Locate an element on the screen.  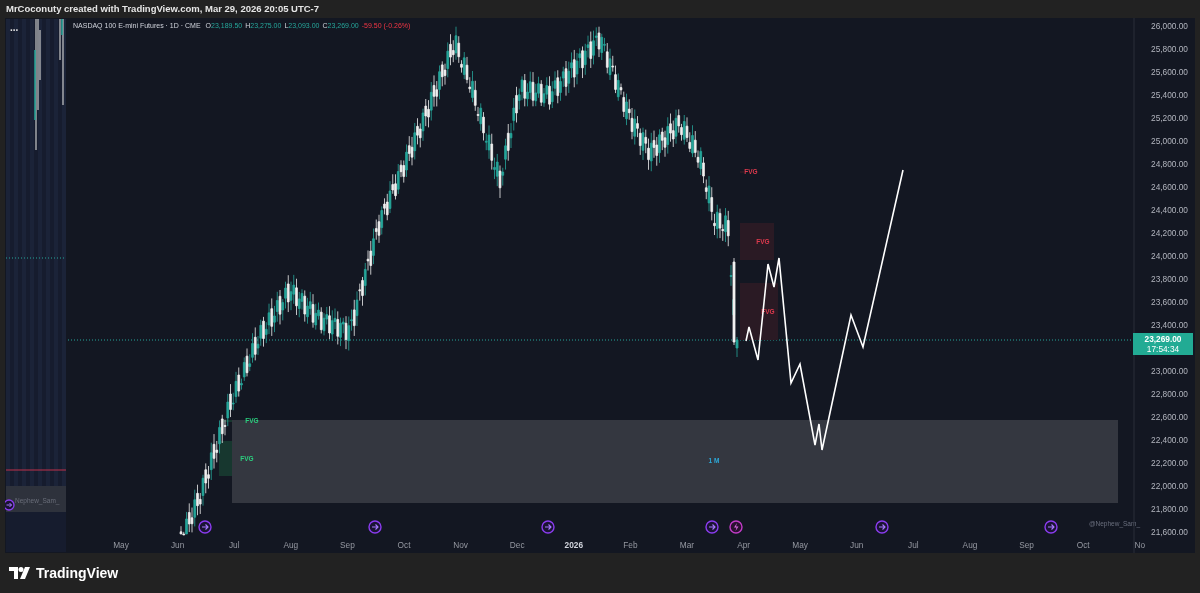
price-label: 25,400.00 is located at coordinates (1169, 95).